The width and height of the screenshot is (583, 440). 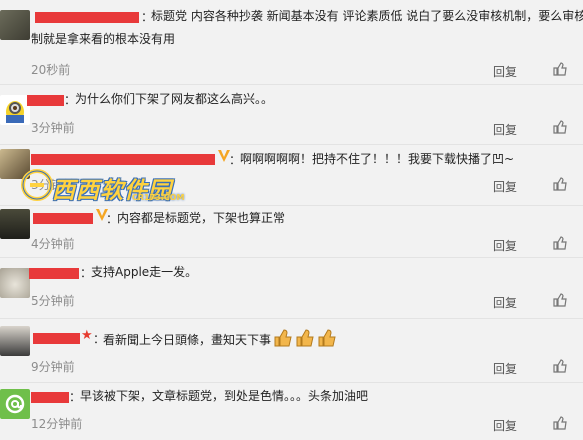 I want to click on comment-text: 早该被下架，文章标题党，到处是色情。。。头条加油吧, so click(x=224, y=396).